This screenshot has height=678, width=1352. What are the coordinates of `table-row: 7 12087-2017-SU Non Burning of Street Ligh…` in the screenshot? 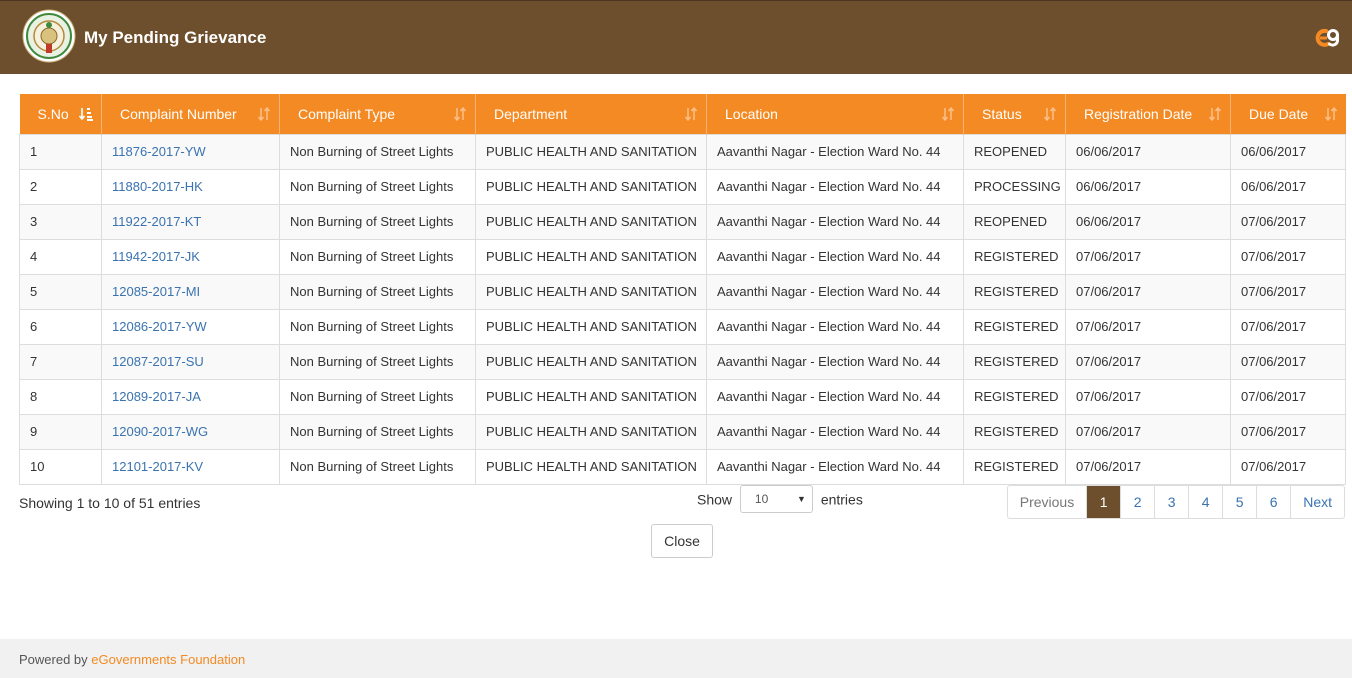 It's located at (682, 361).